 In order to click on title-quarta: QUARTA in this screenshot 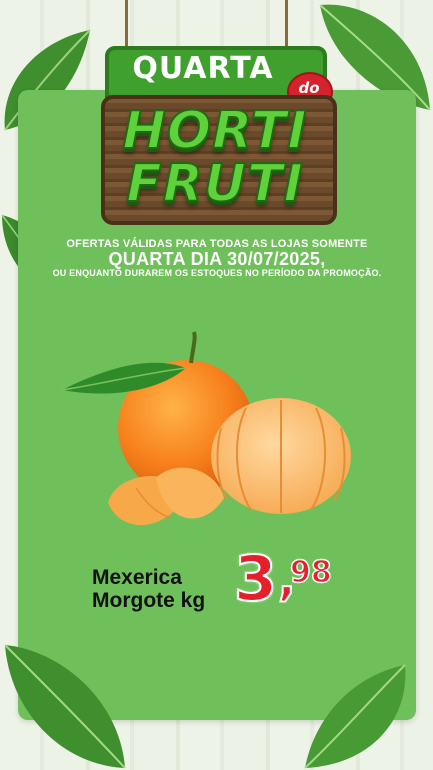, I will do `click(203, 68)`.